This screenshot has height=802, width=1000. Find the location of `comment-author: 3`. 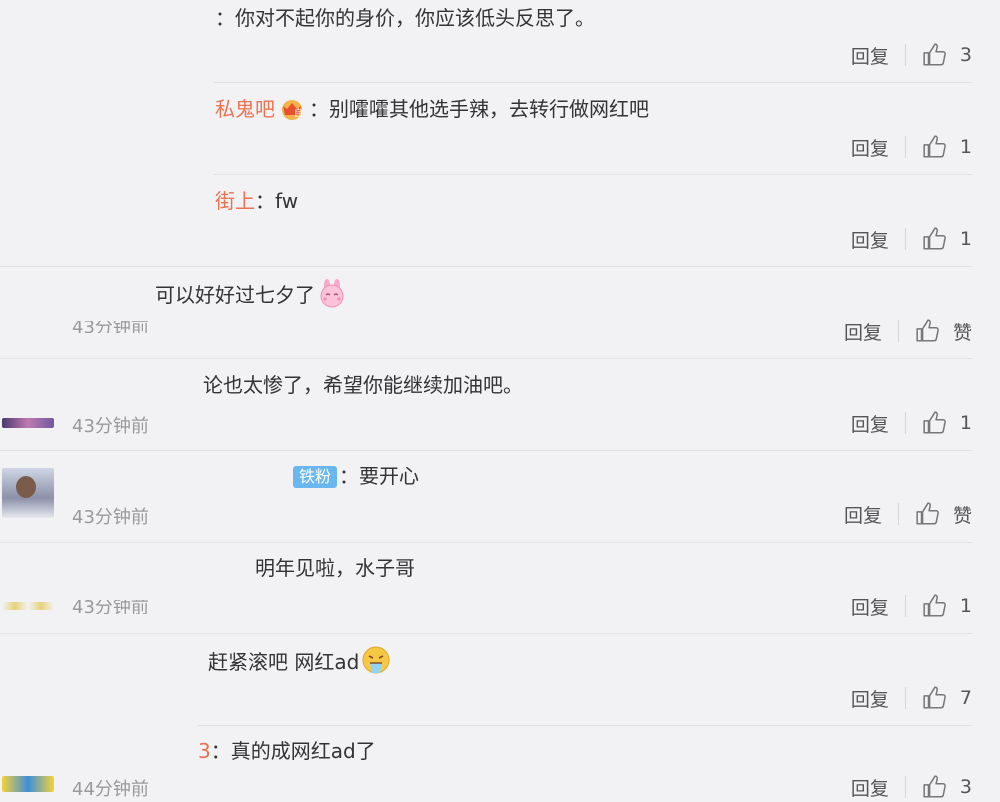

comment-author: 3 is located at coordinates (204, 751).